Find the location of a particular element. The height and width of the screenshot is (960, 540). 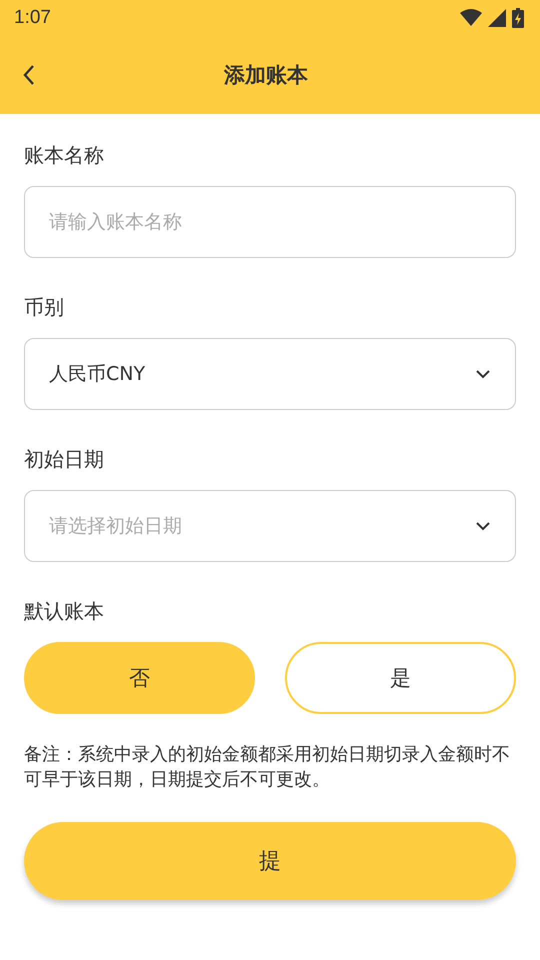

note-text: 备注：系统中录入的初始金额都采用初始日期切录入金额时不可早于该日期，日期提交后不可更改。 is located at coordinates (267, 767).